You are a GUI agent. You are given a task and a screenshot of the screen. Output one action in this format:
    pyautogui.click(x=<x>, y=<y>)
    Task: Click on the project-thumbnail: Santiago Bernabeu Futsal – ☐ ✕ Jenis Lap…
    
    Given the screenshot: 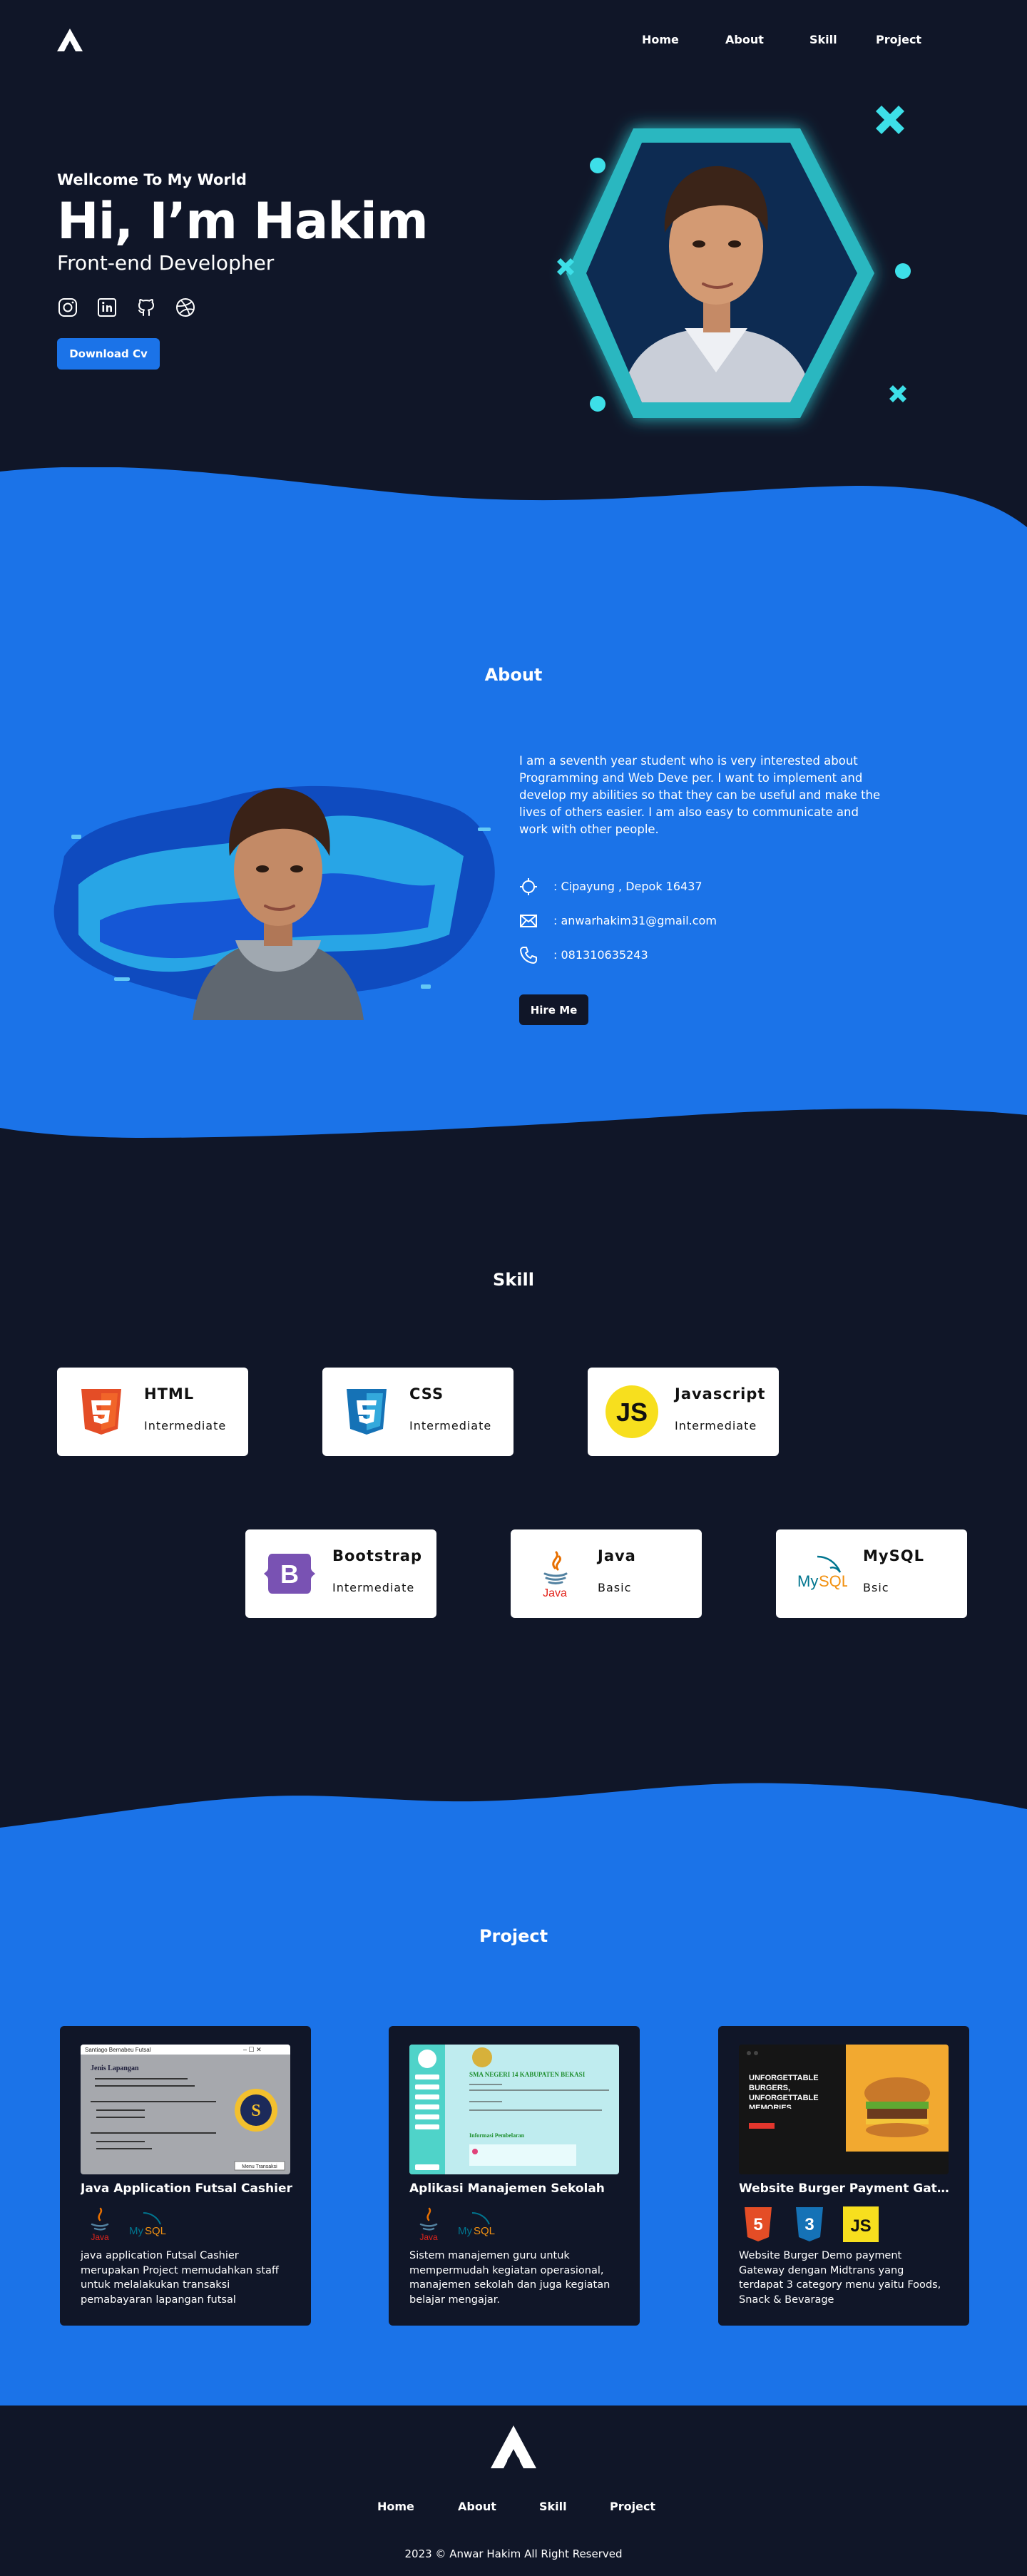 What is the action you would take?
    pyautogui.click(x=185, y=2109)
    